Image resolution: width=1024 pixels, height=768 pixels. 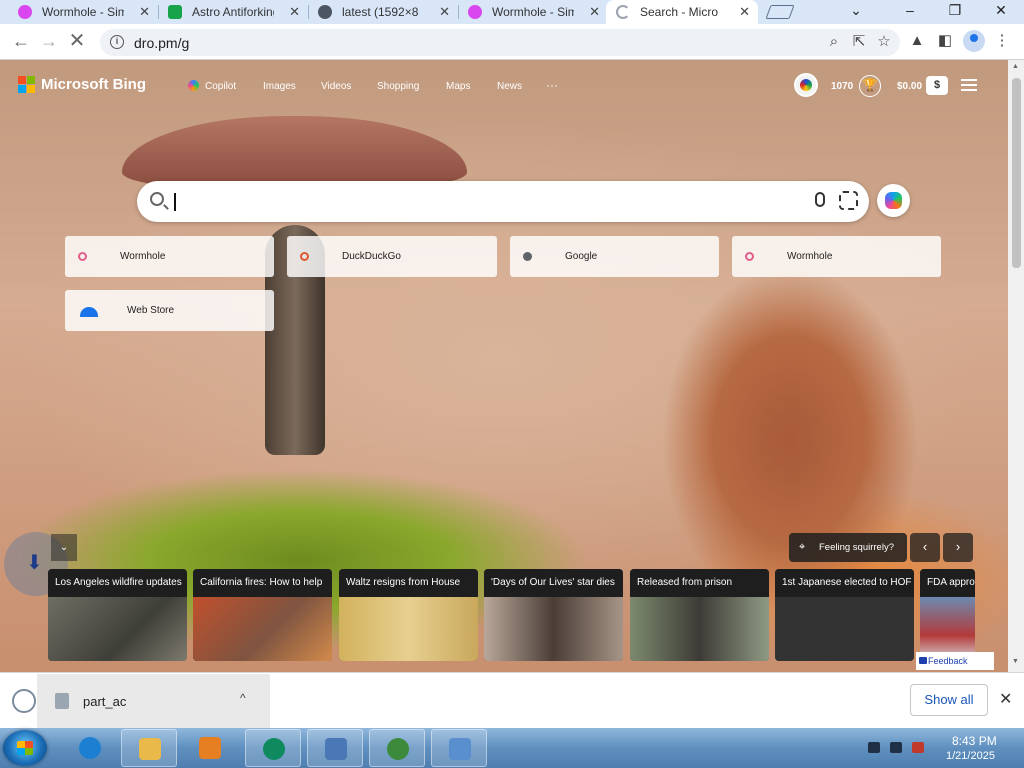 What do you see at coordinates (581, 256) in the screenshot?
I see `tile-label: Google` at bounding box center [581, 256].